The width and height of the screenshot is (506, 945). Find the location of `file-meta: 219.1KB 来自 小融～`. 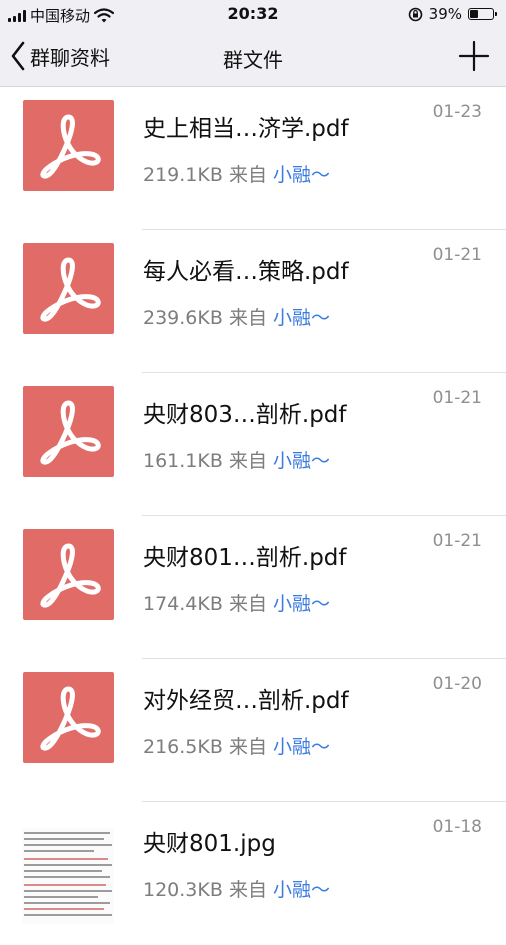

file-meta: 219.1KB 来自 小融～ is located at coordinates (236, 173).